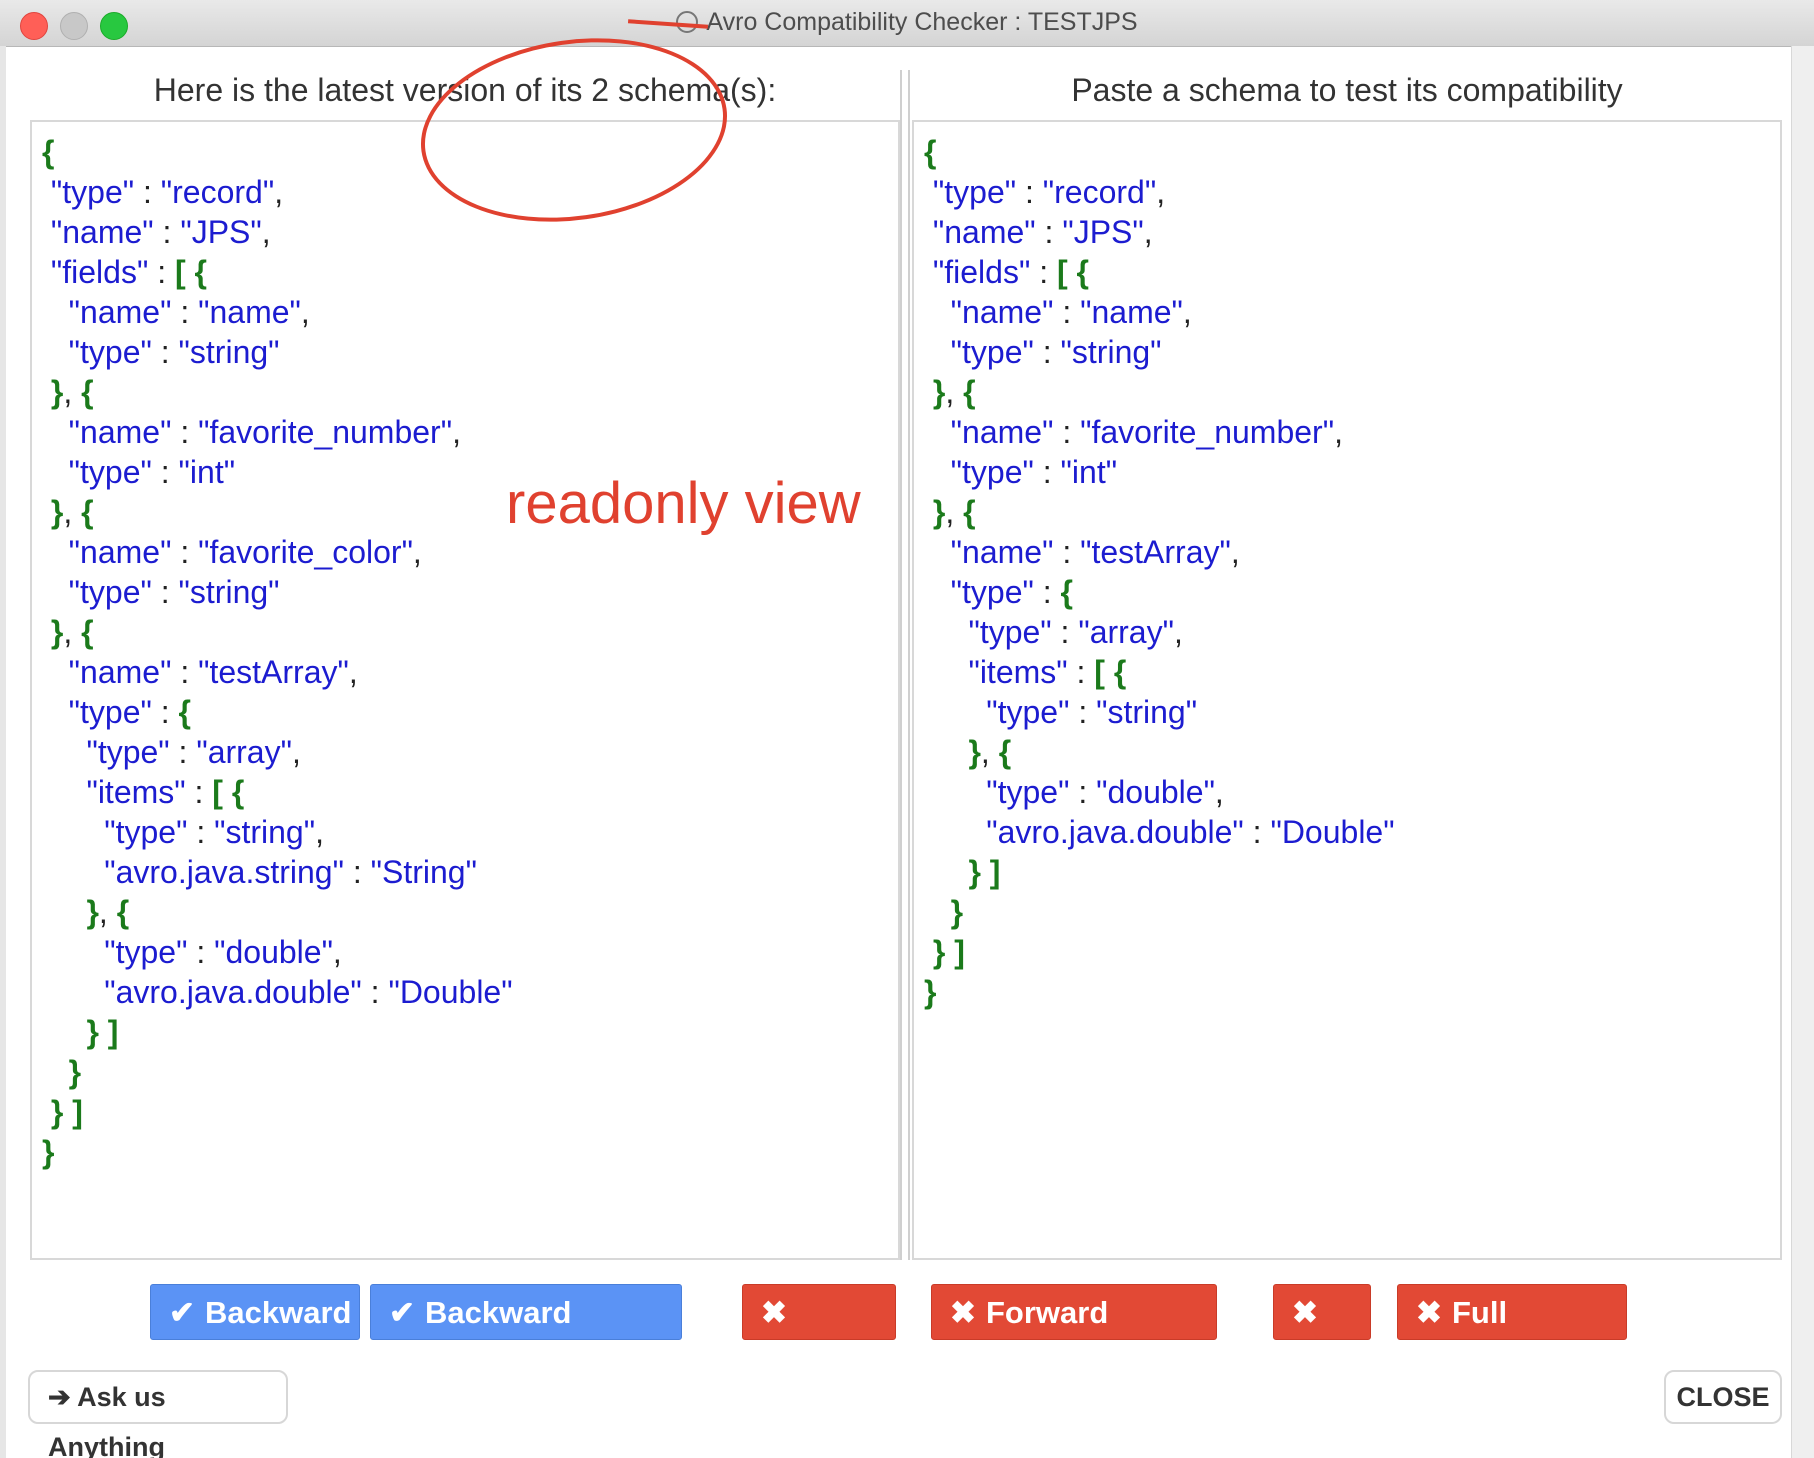 Image resolution: width=1814 pixels, height=1458 pixels. I want to click on backward-transitive-button: ✔ Backward Transitive, so click(526, 1335).